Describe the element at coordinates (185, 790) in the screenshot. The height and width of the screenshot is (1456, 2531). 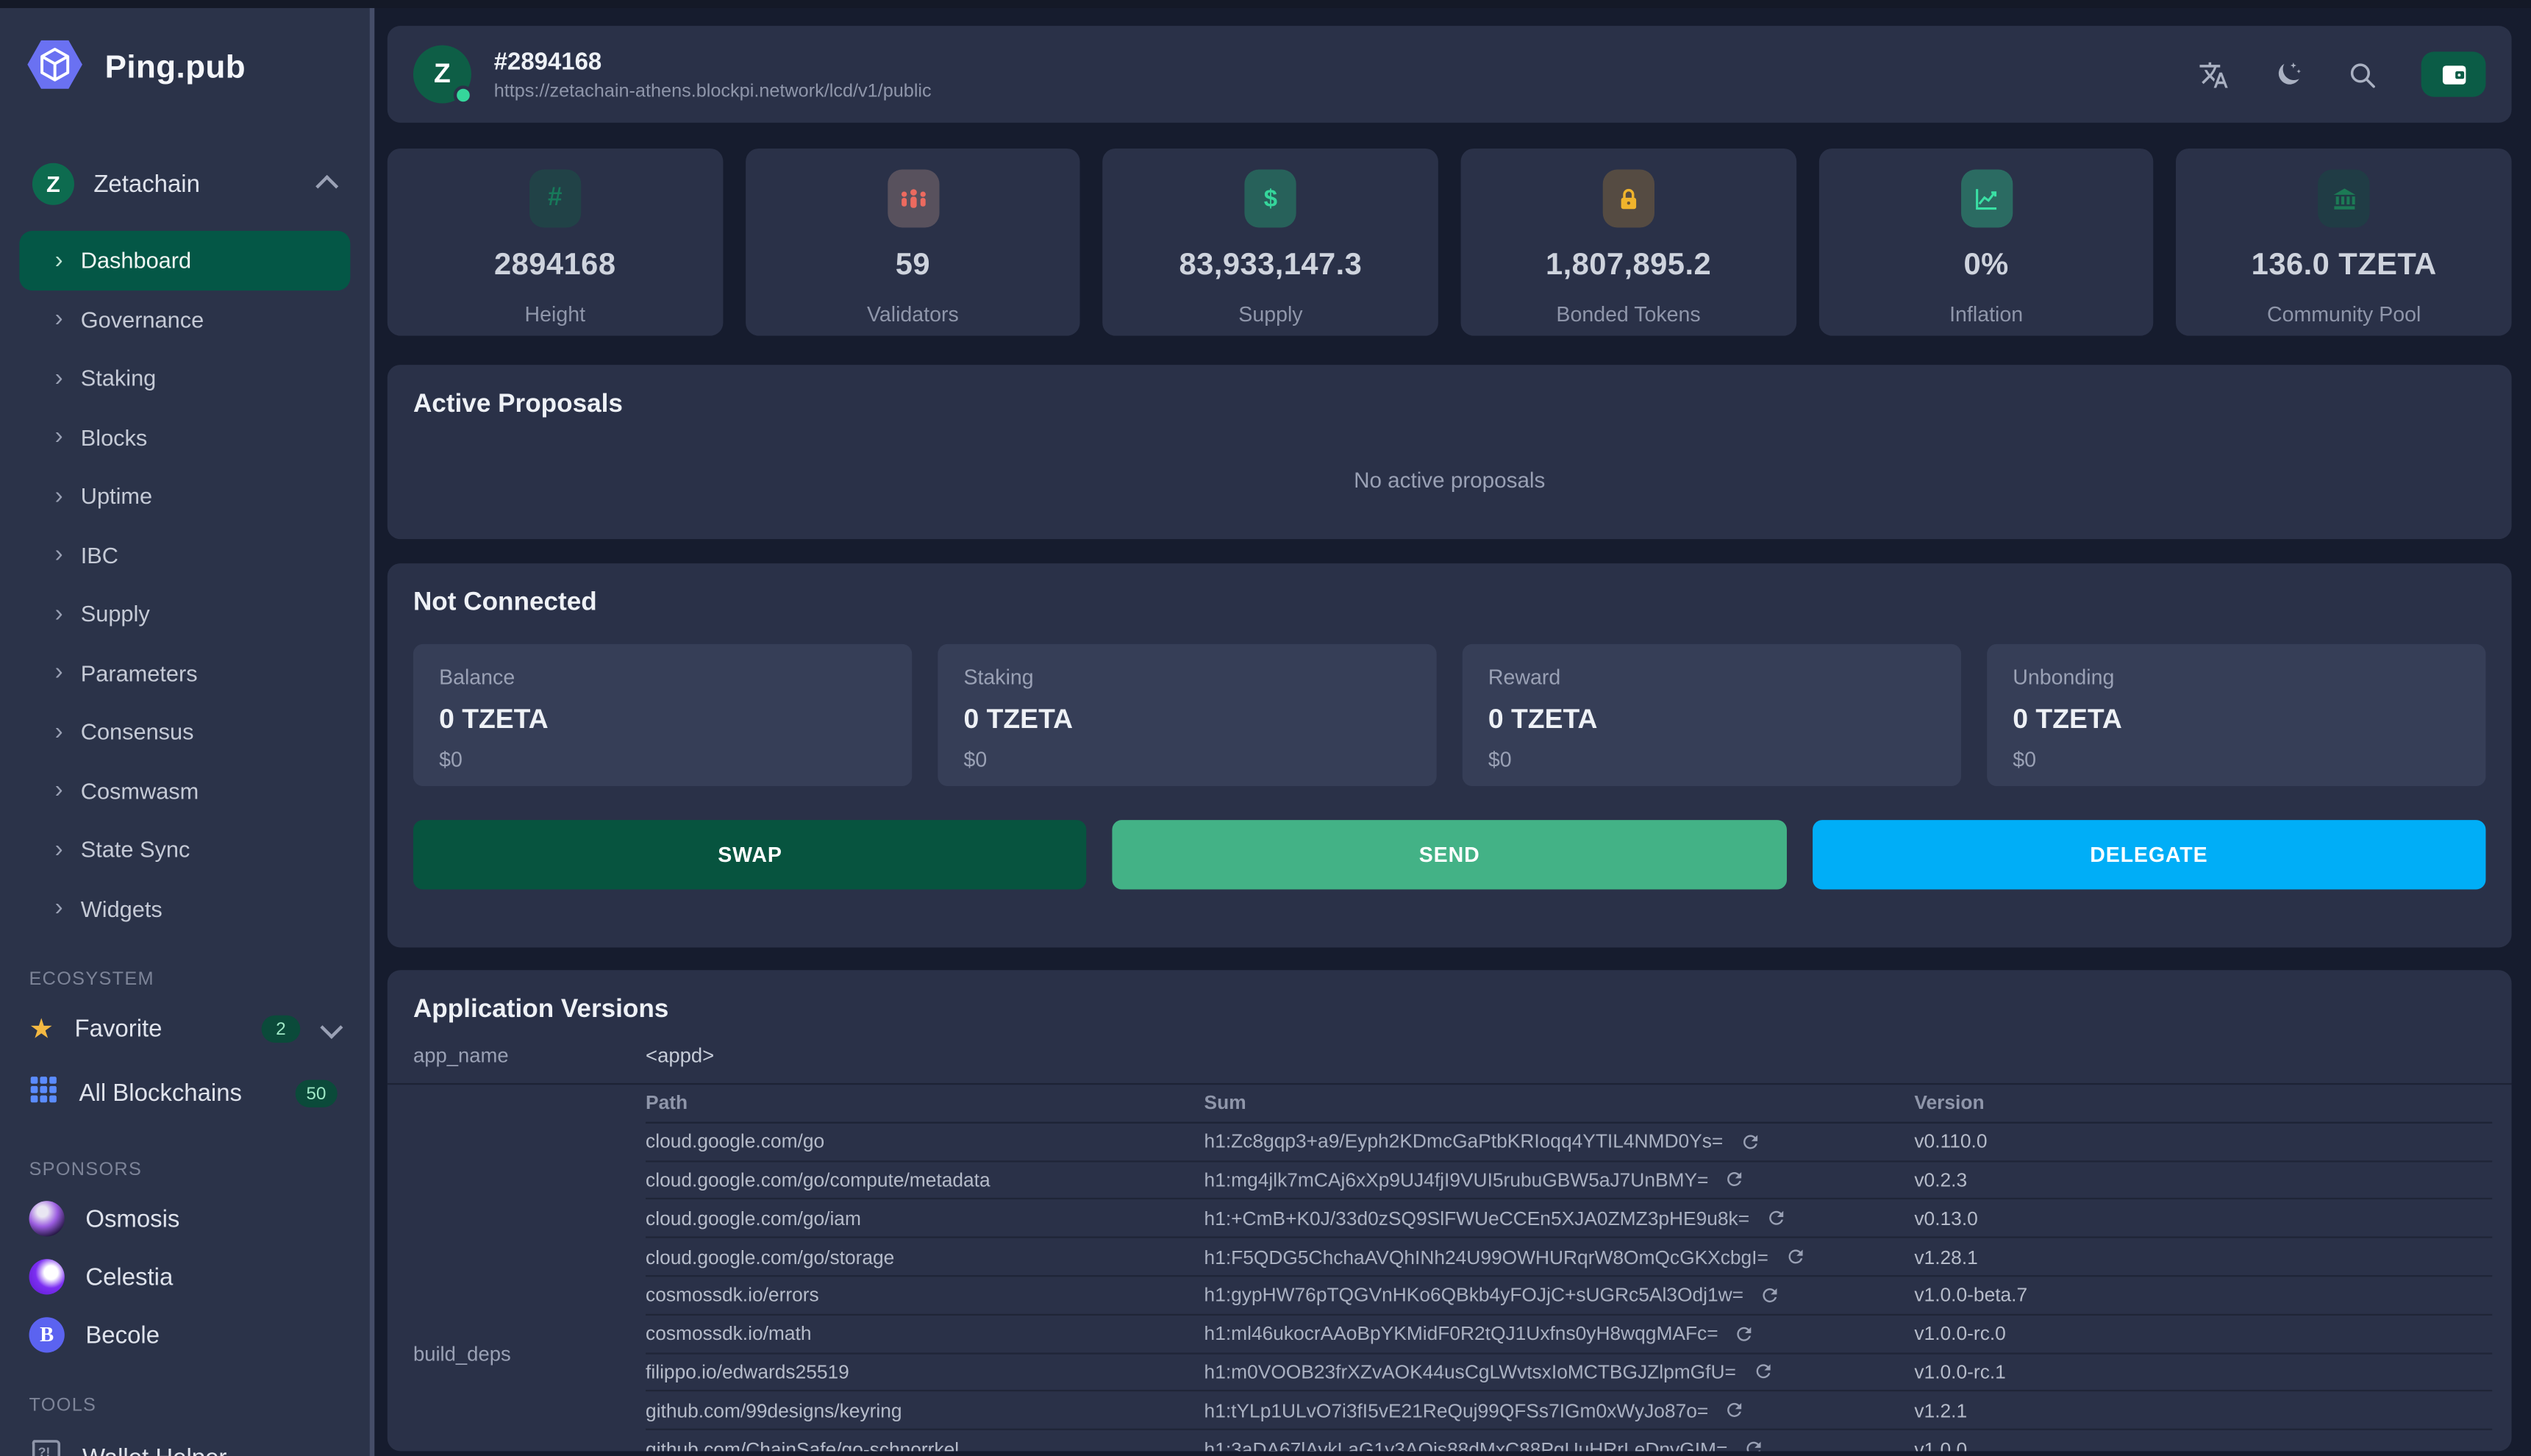
I see `sidebar-item-cosmwasm: › Cosmwasm` at that location.